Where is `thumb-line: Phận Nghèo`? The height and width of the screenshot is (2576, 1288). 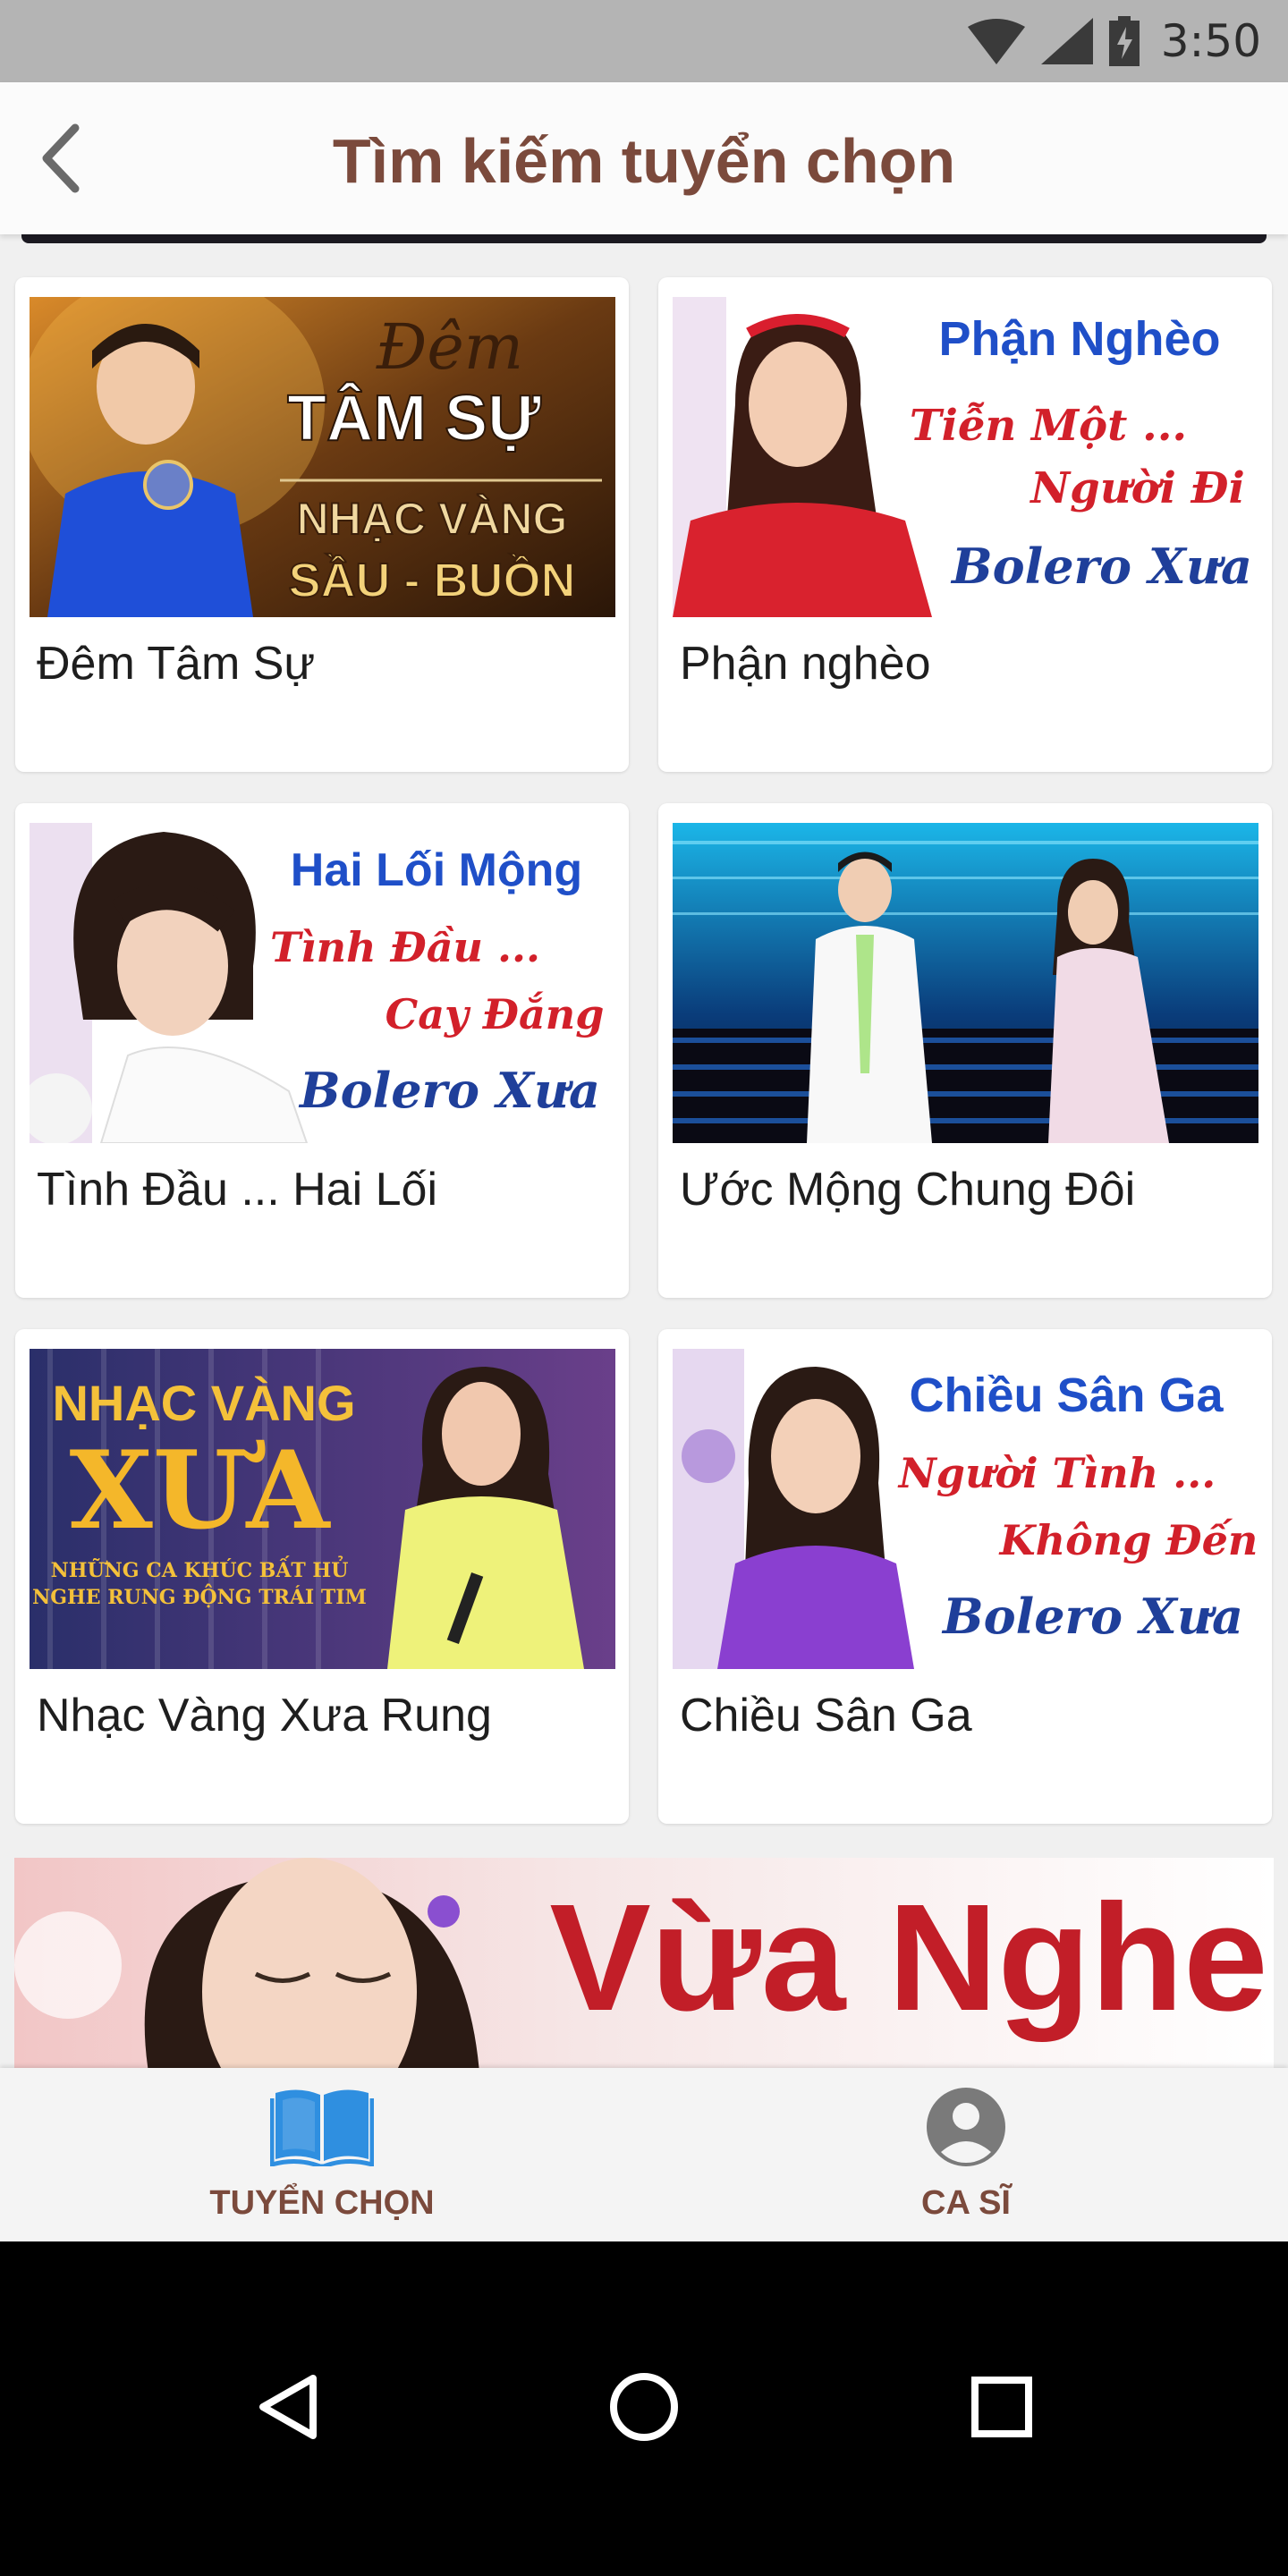 thumb-line: Phận Nghèo is located at coordinates (1079, 339).